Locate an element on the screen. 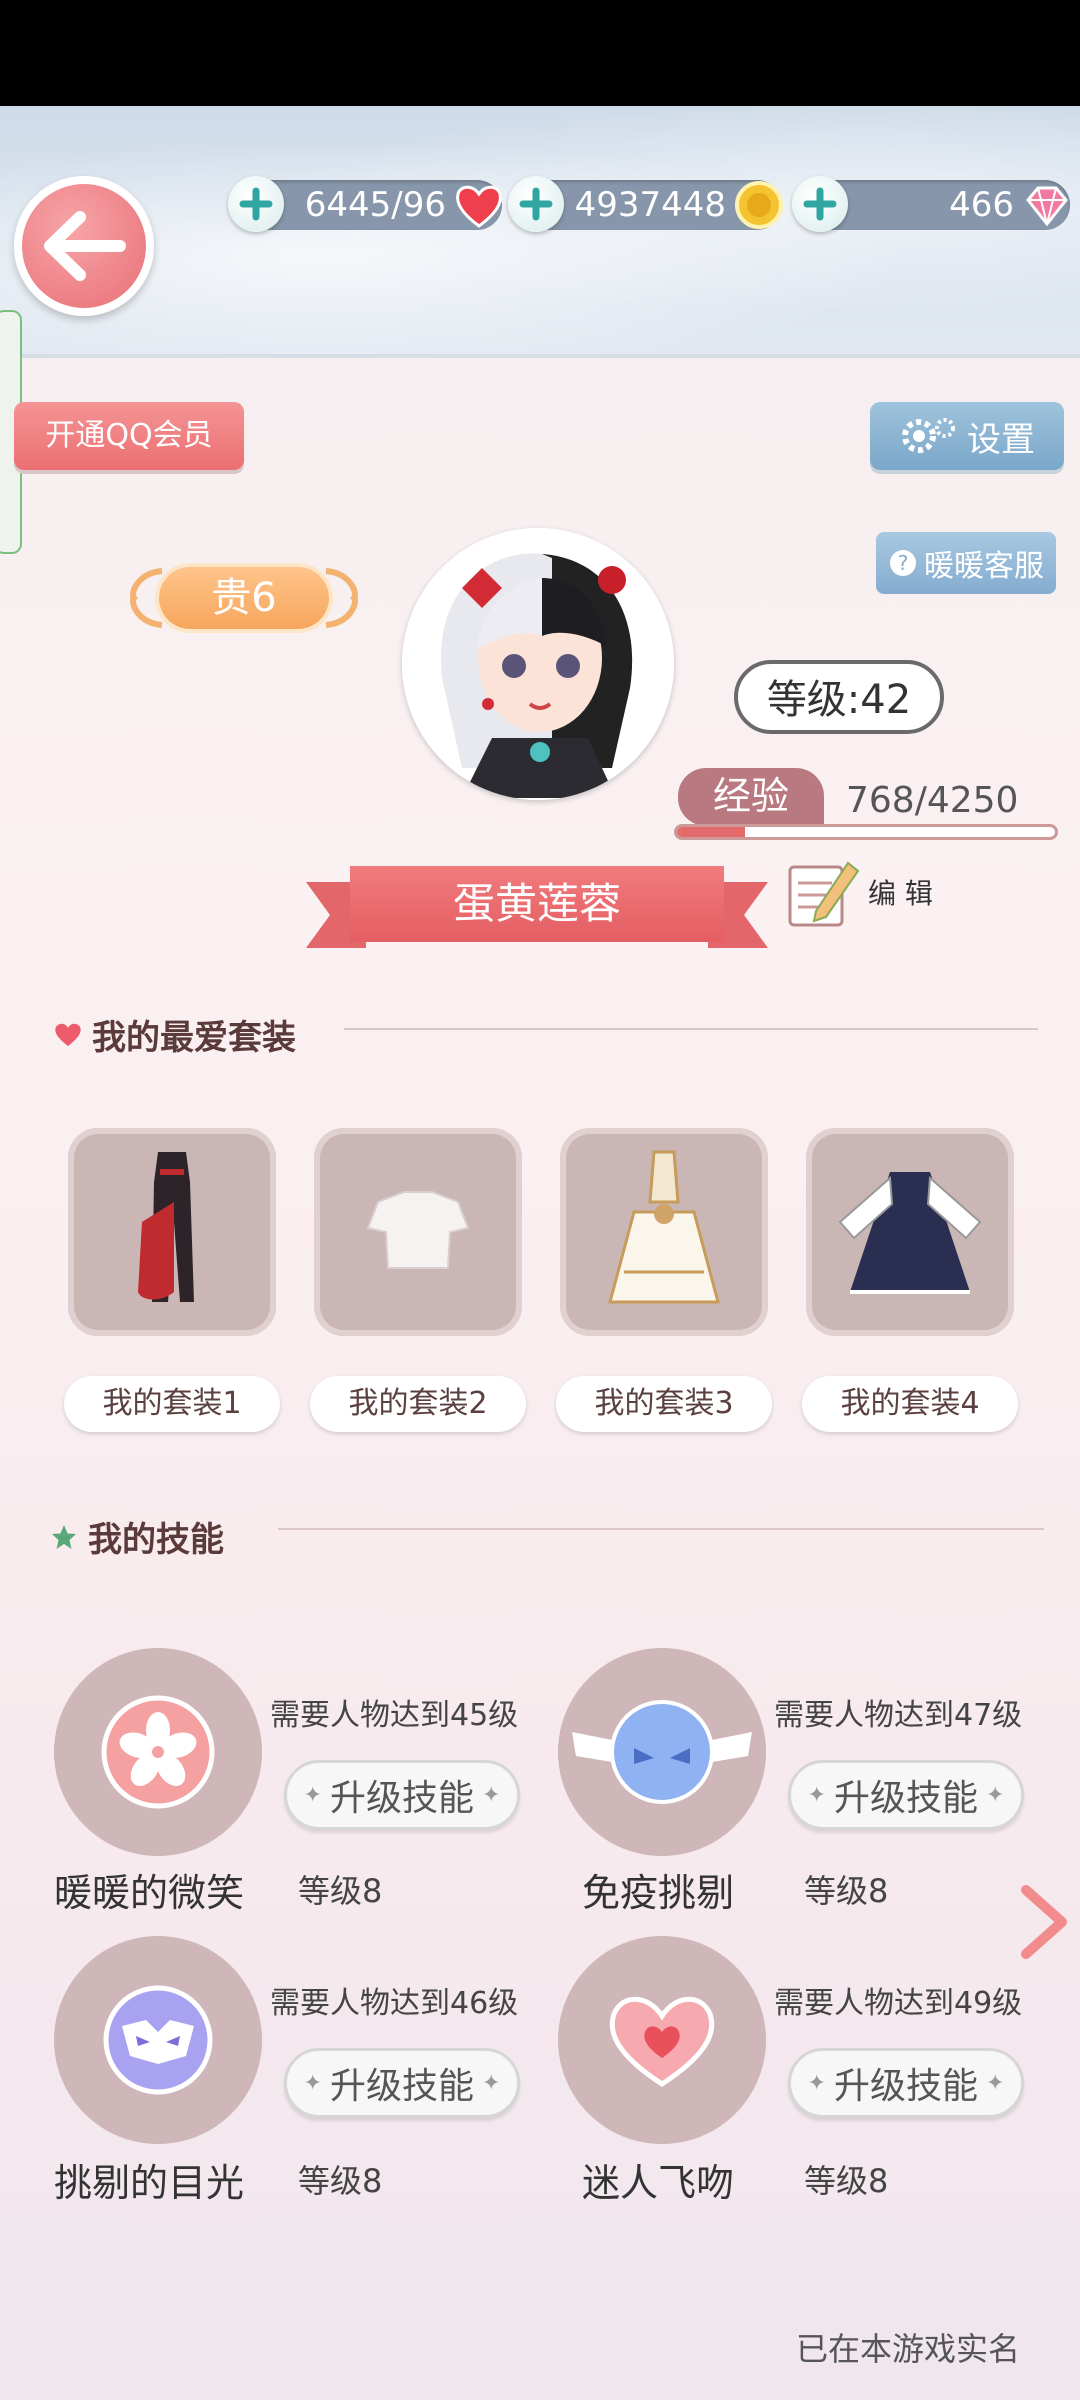 The width and height of the screenshot is (1080, 2400). skill-level-2: 等级8 is located at coordinates (846, 1891).